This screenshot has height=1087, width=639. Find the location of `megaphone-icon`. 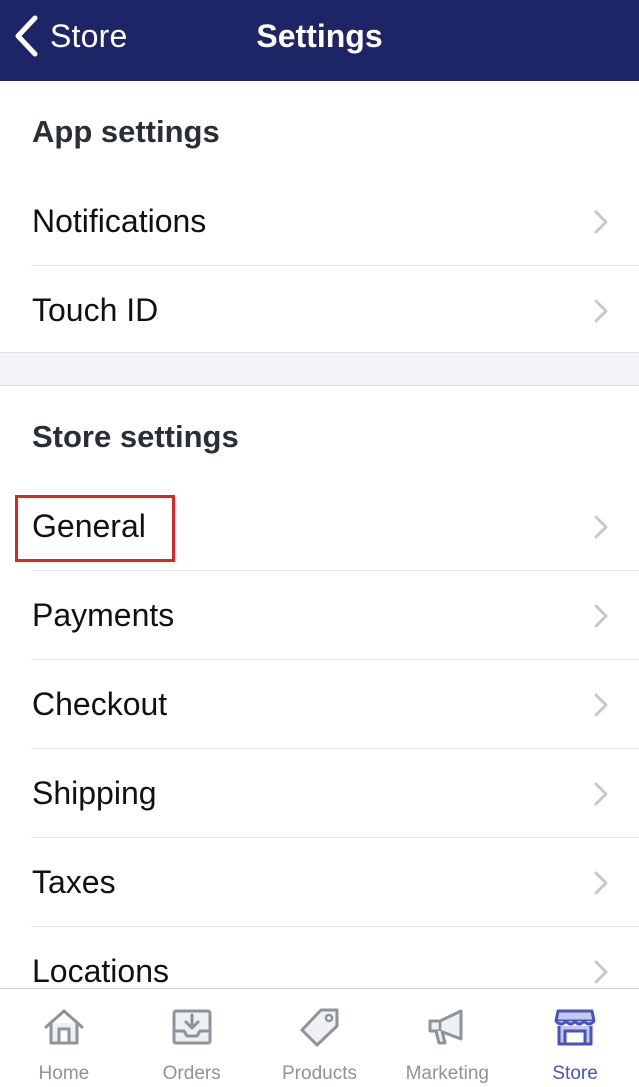

megaphone-icon is located at coordinates (445, 1027).